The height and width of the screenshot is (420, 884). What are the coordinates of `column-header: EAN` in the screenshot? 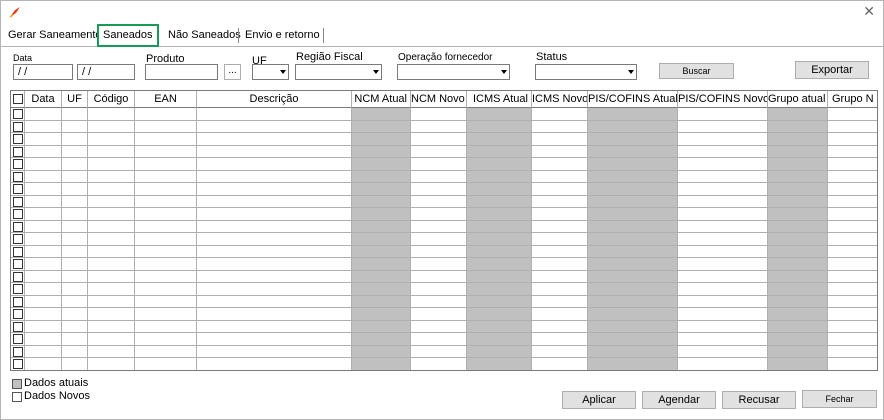 It's located at (166, 99).